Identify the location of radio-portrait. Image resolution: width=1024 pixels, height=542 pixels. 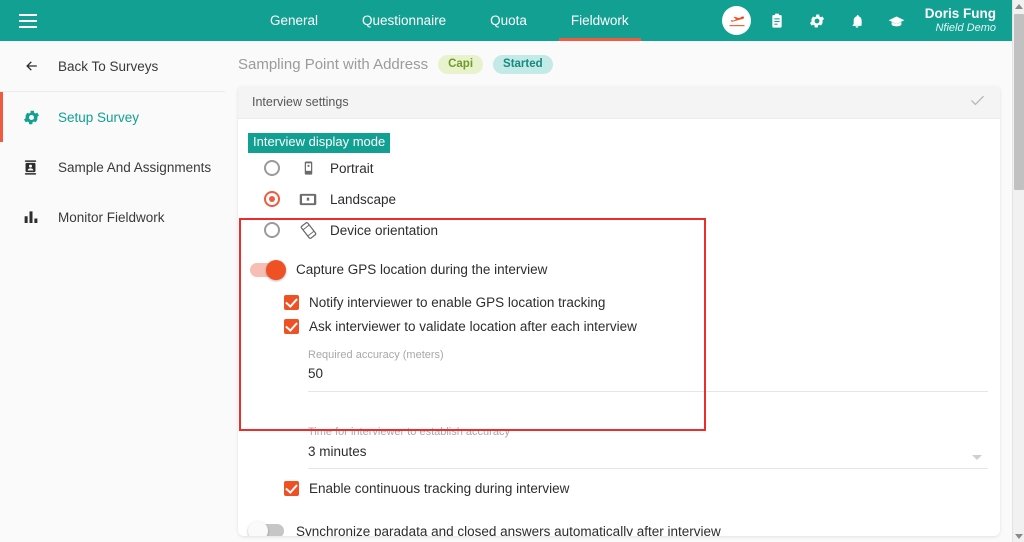
(272, 168).